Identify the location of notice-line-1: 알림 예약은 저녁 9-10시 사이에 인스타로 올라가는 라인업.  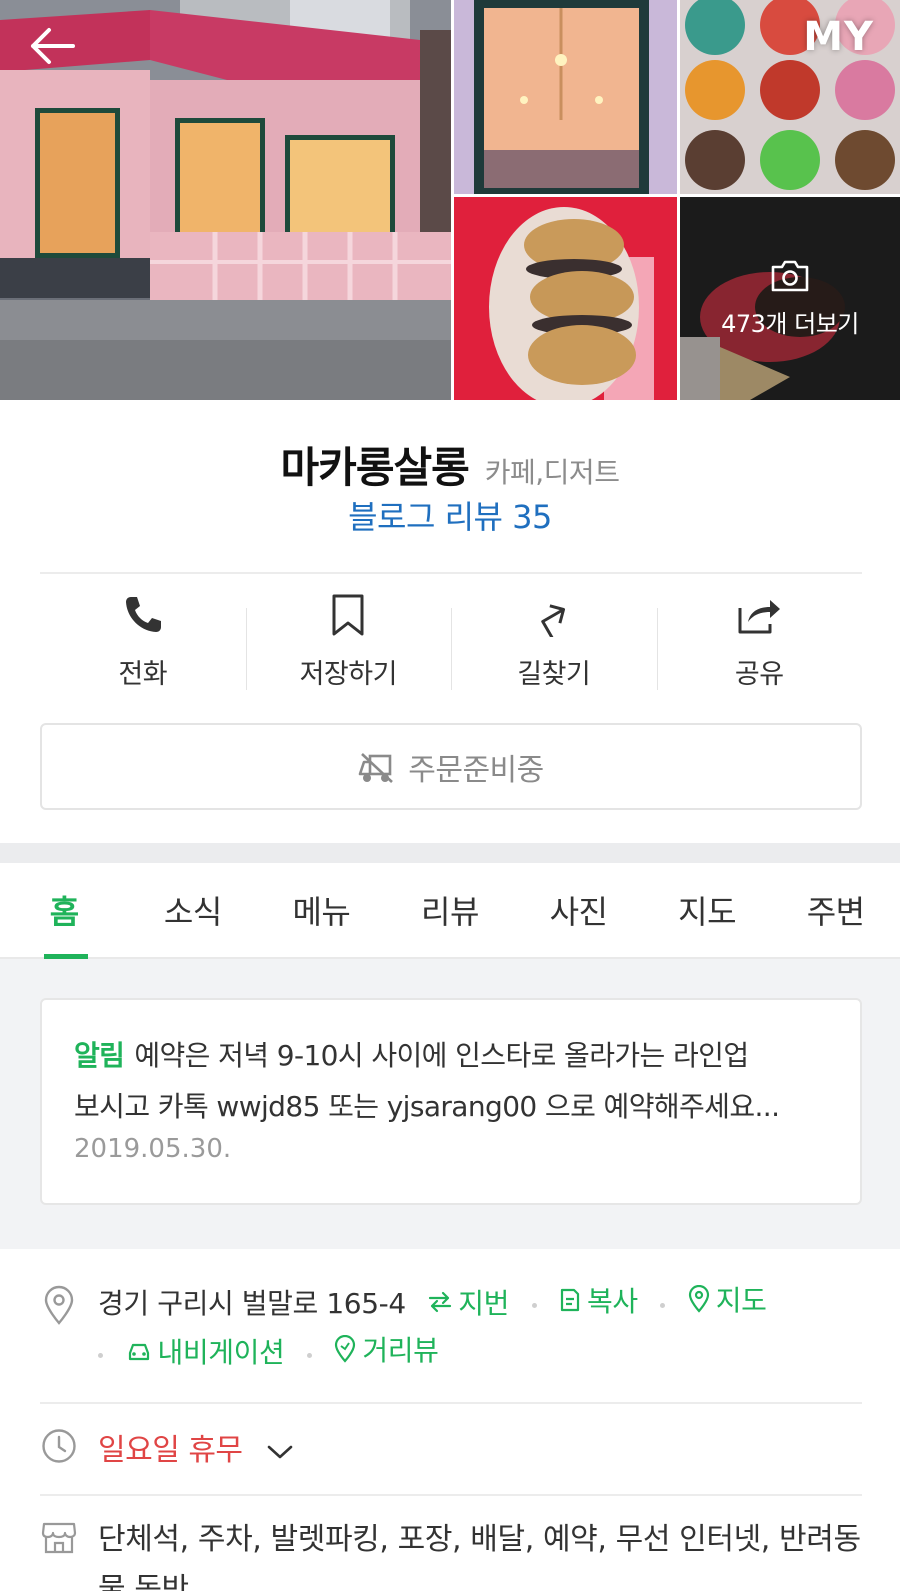
(451, 1055).